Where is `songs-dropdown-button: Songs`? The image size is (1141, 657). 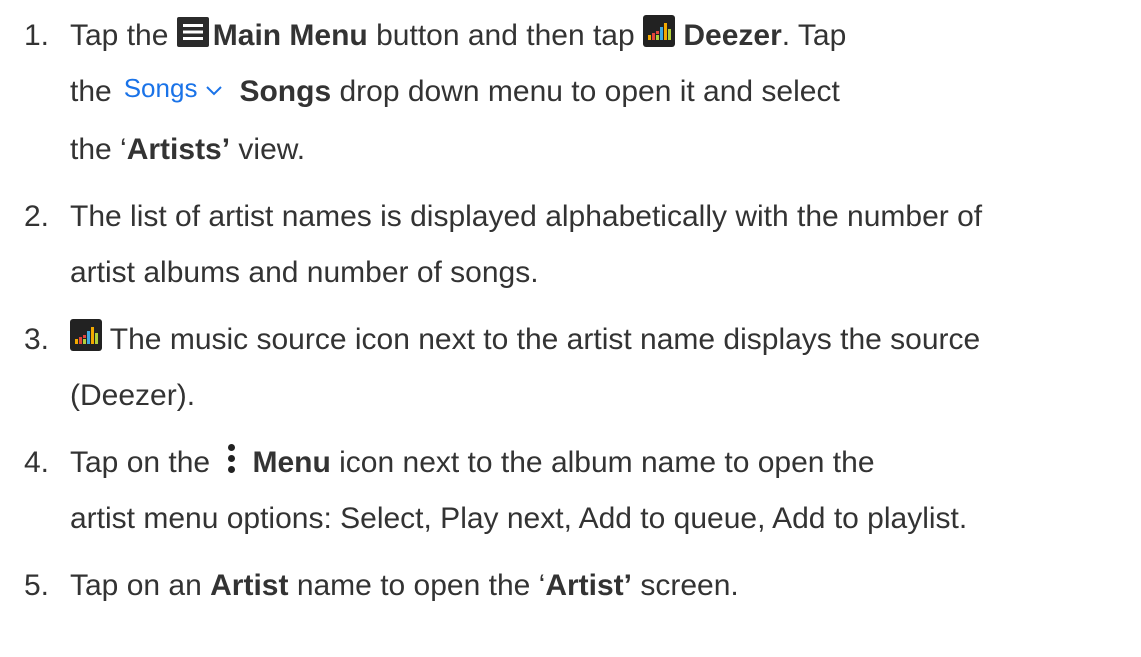 songs-dropdown-button: Songs is located at coordinates (174, 89).